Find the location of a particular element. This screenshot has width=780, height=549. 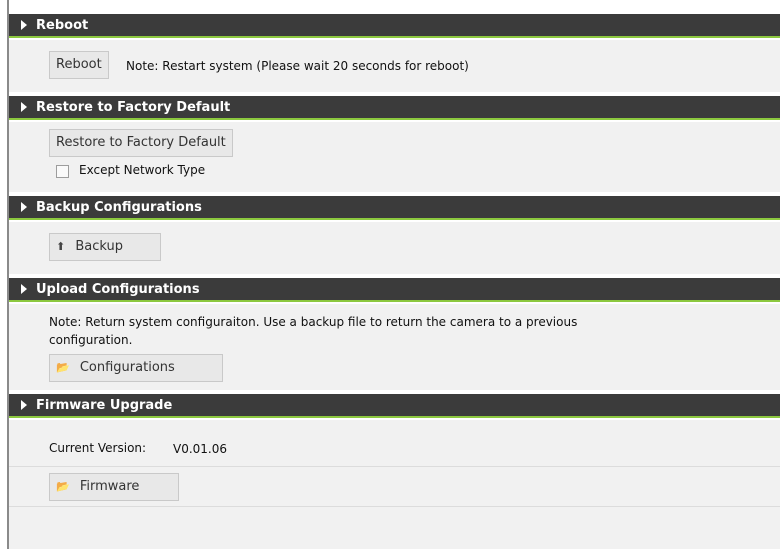

backup-button: ⬆ Backup is located at coordinates (105, 247).